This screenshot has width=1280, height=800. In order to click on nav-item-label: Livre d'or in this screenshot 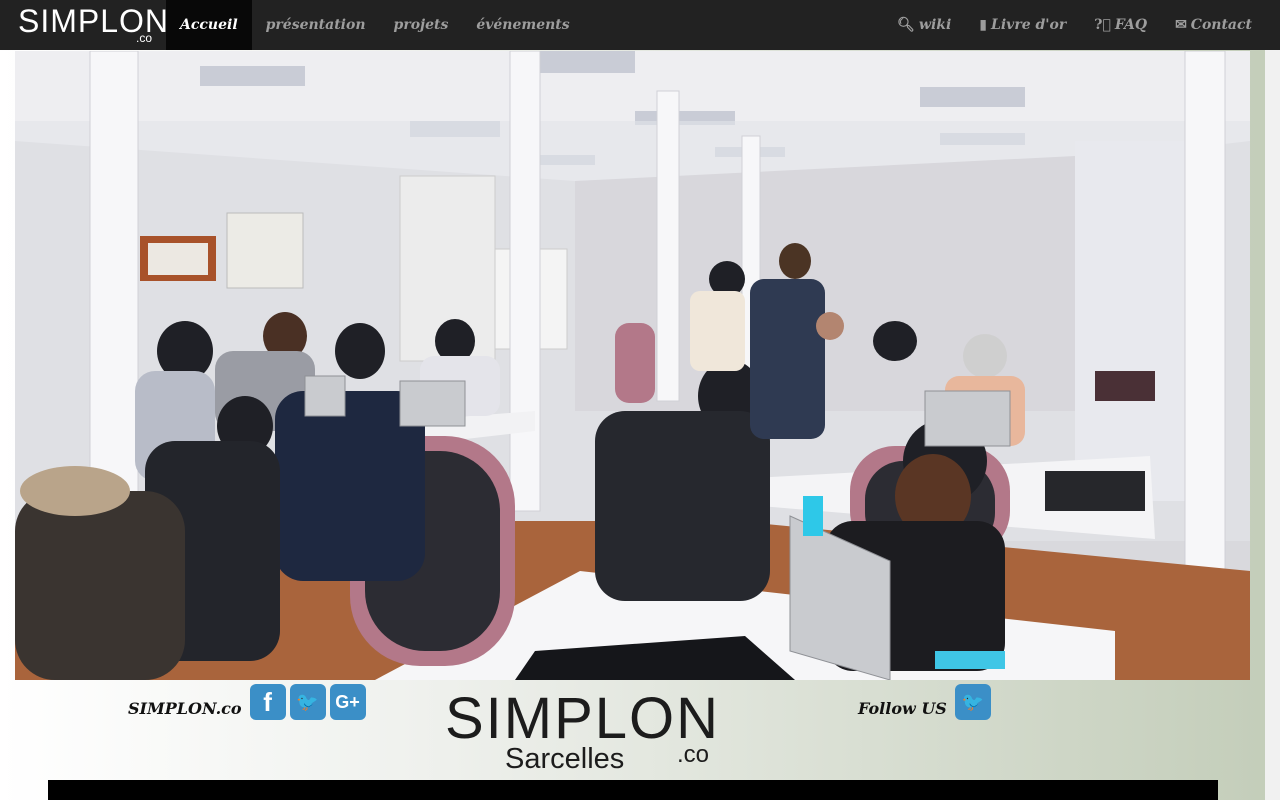, I will do `click(1029, 25)`.